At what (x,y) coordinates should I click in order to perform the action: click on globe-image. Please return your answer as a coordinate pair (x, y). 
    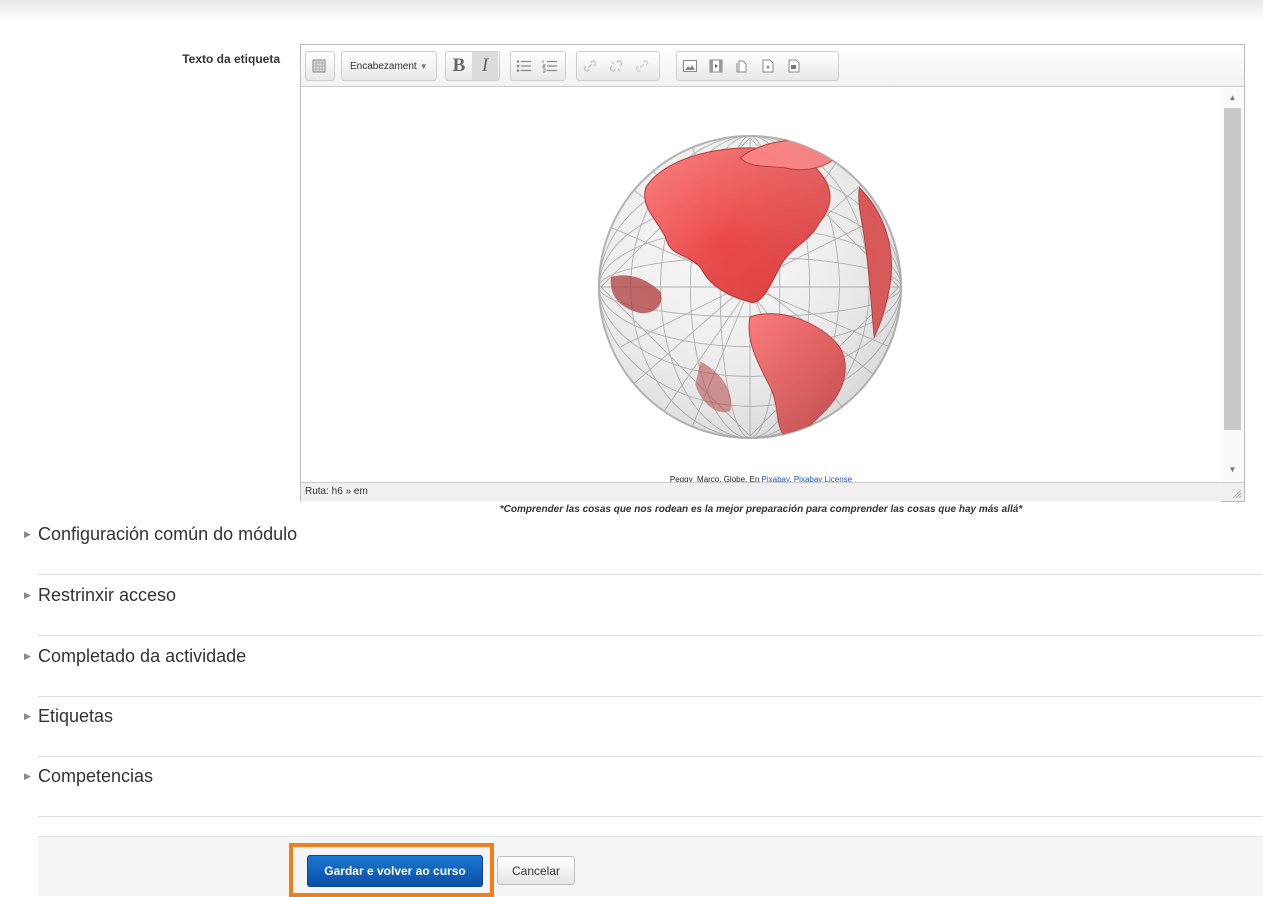
    Looking at the image, I should click on (750, 287).